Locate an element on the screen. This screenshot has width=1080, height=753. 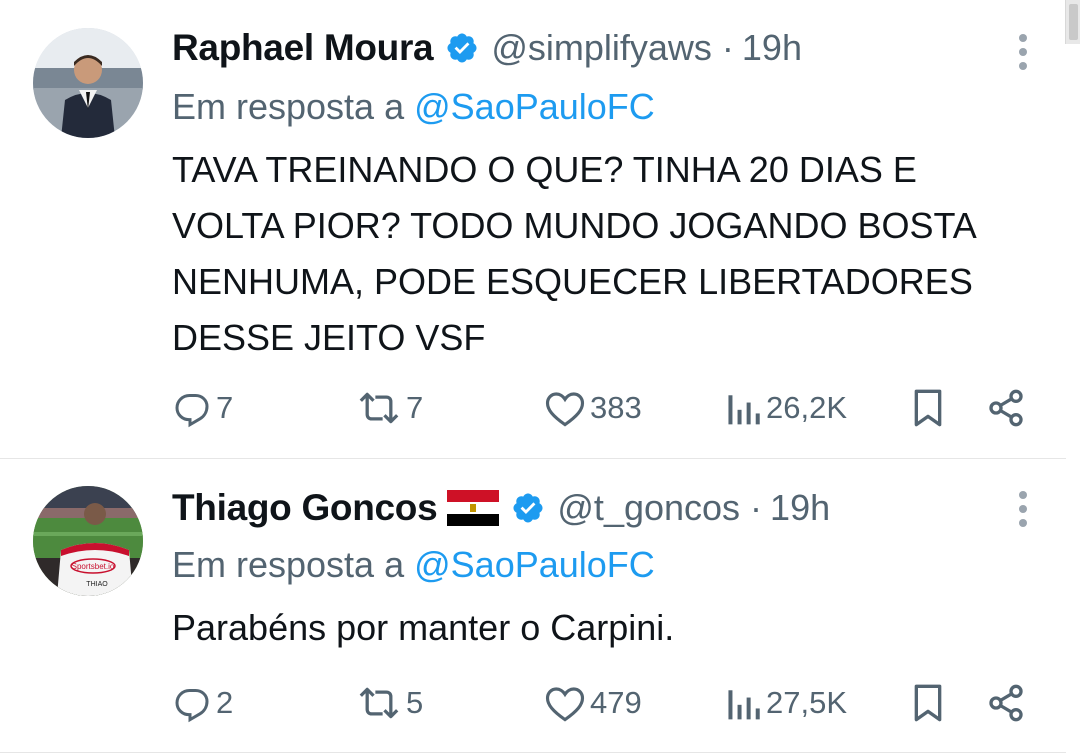
egypt-flag-emoji is located at coordinates (473, 508).